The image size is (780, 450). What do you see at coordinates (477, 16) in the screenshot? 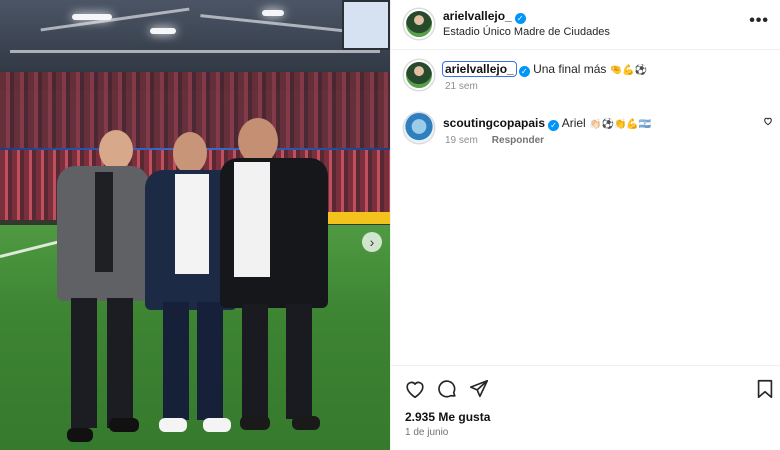
I see `author-username: arielvallejo_` at bounding box center [477, 16].